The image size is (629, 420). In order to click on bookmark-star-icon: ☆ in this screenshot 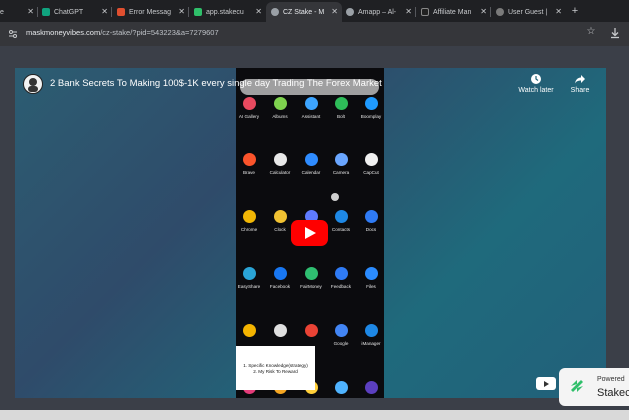, I will do `click(591, 33)`.